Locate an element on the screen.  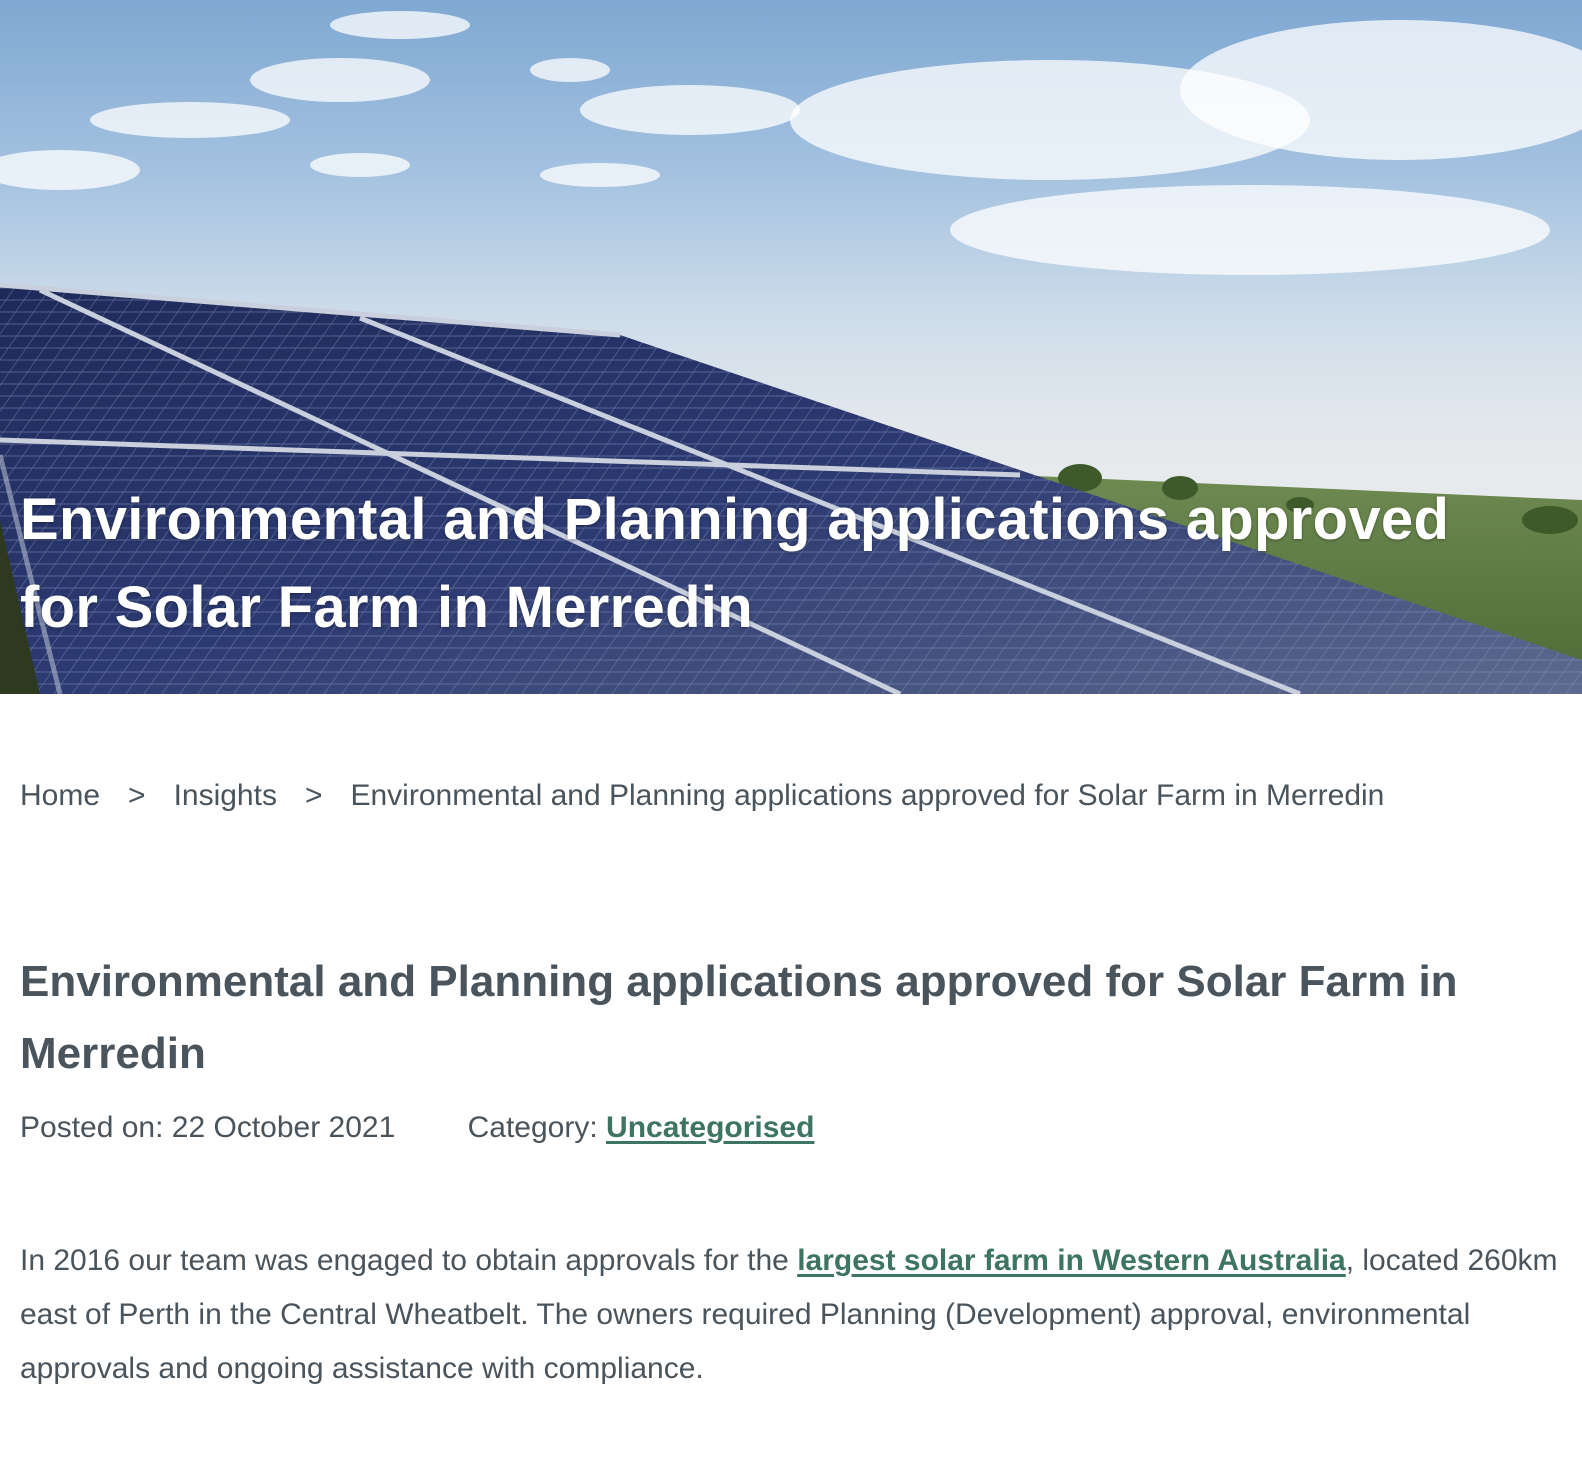
breadcrumb-insights-link: Insights is located at coordinates (225, 796).